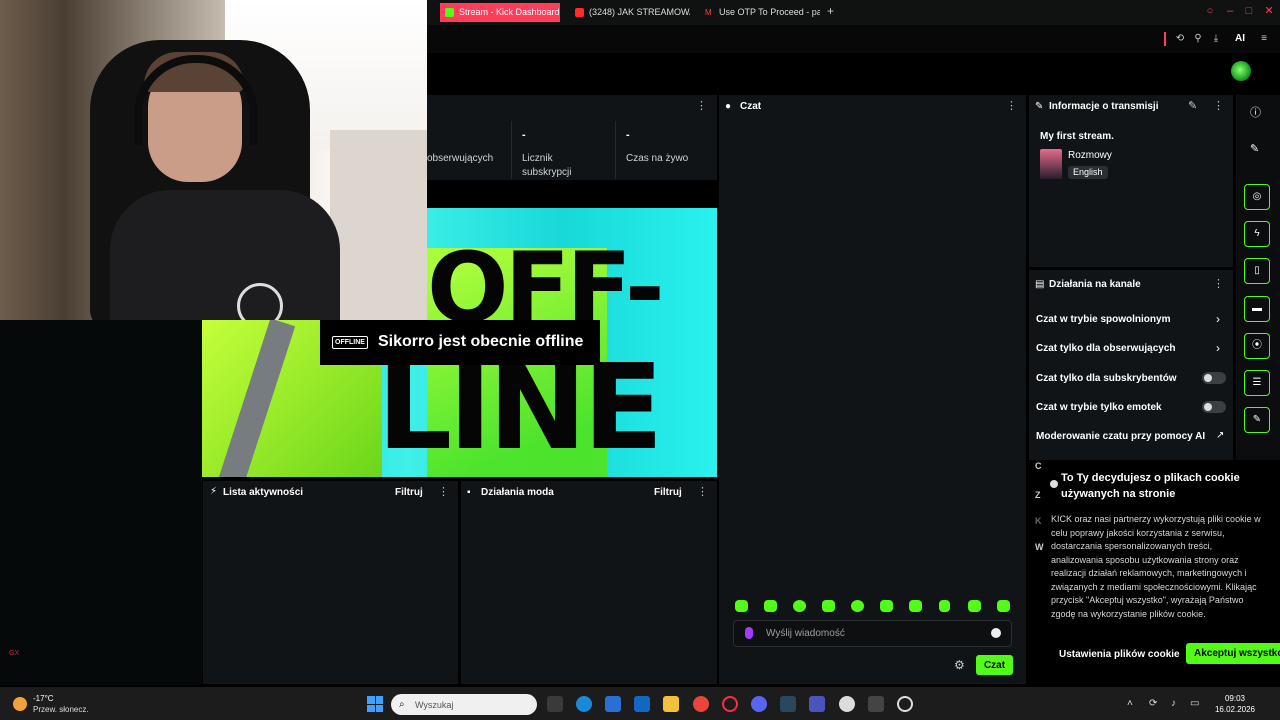 The image size is (1280, 720). Describe the element at coordinates (1198, 39) in the screenshot. I see `profile-icon: ⚲` at that location.